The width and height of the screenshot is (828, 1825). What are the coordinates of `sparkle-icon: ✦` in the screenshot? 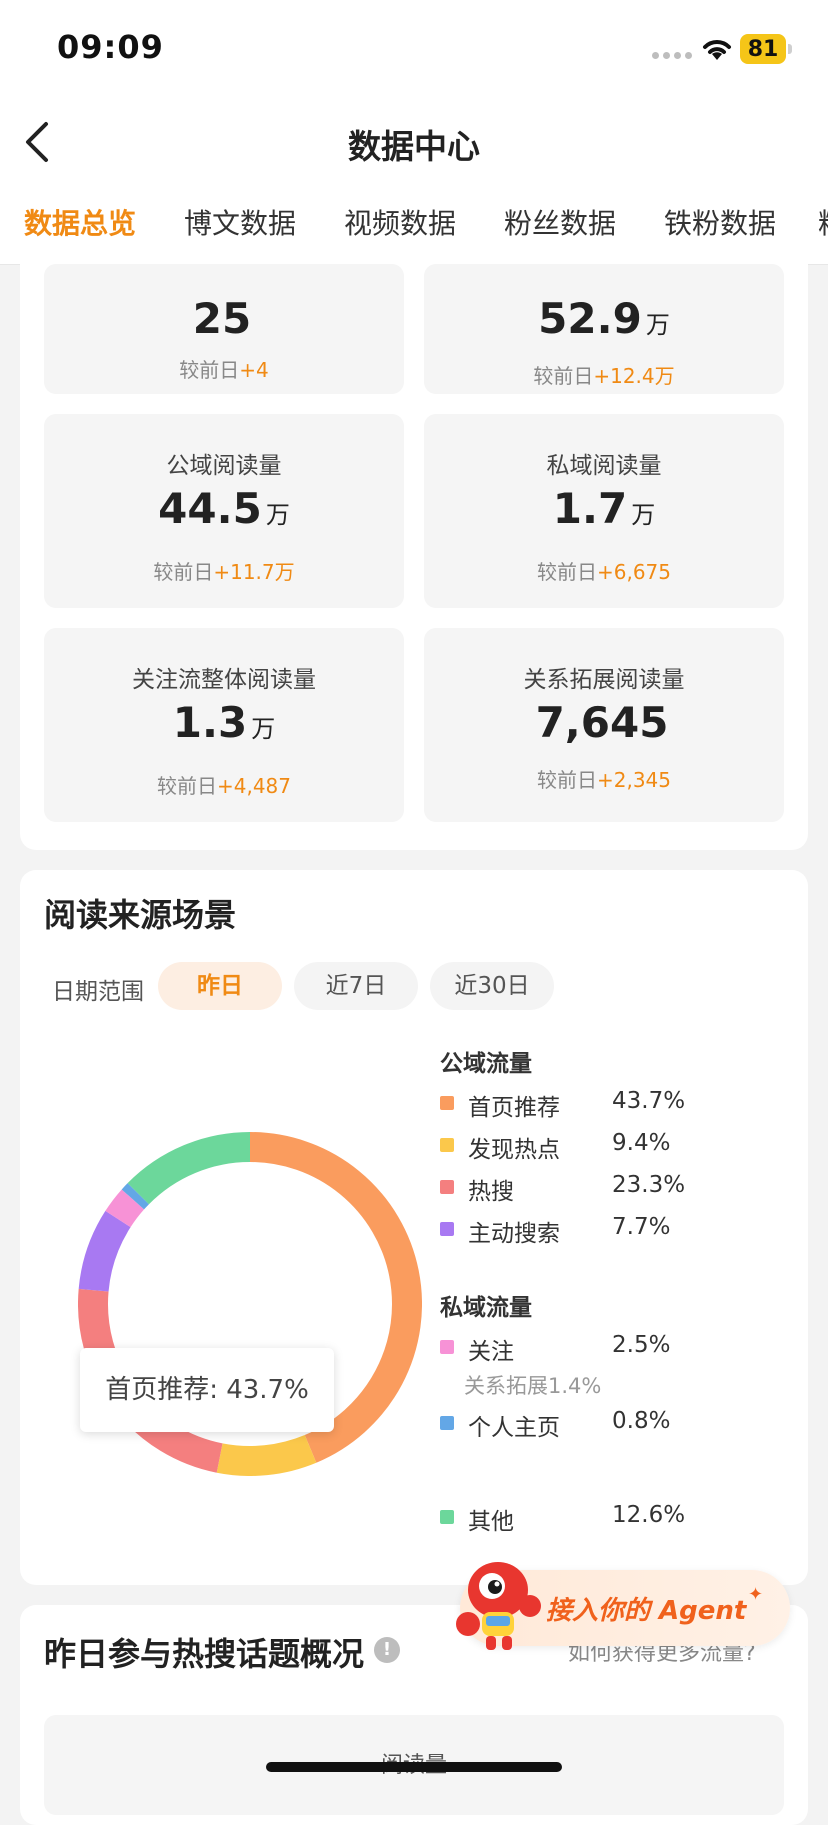 It's located at (756, 1594).